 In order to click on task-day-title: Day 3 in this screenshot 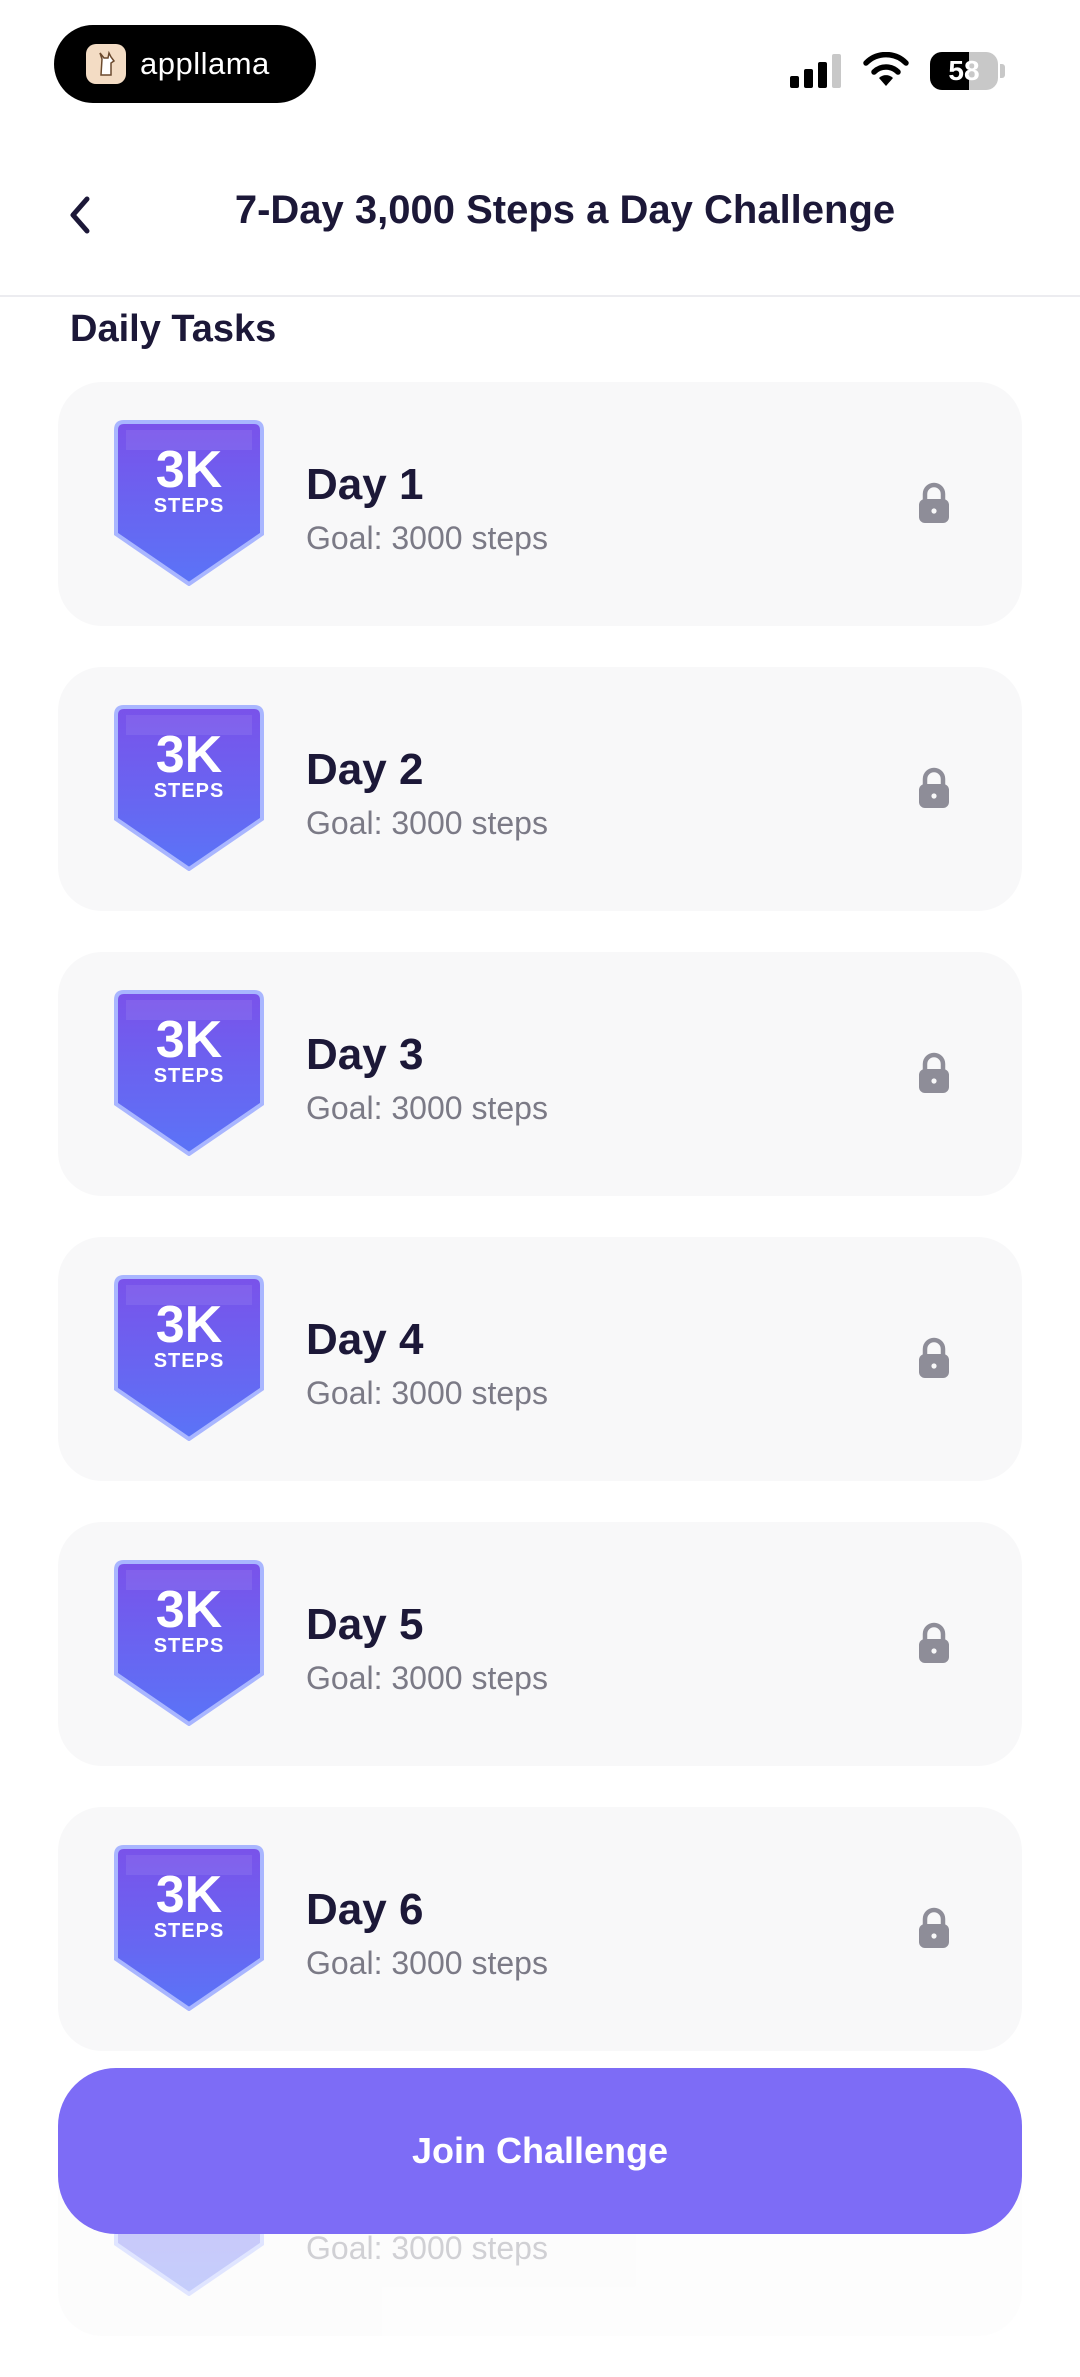, I will do `click(365, 1054)`.